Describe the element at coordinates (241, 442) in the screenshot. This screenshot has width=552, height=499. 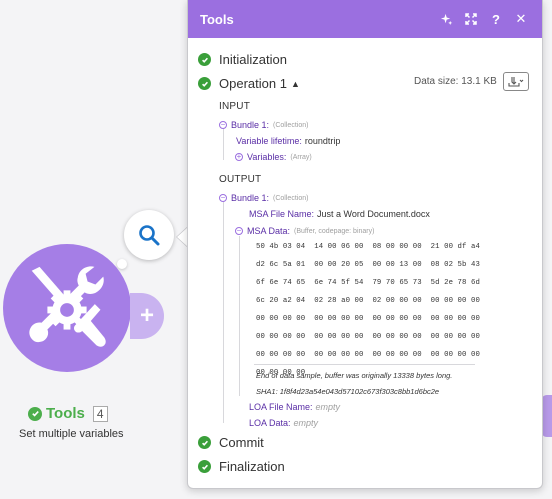
I see `section-label: Commit` at that location.